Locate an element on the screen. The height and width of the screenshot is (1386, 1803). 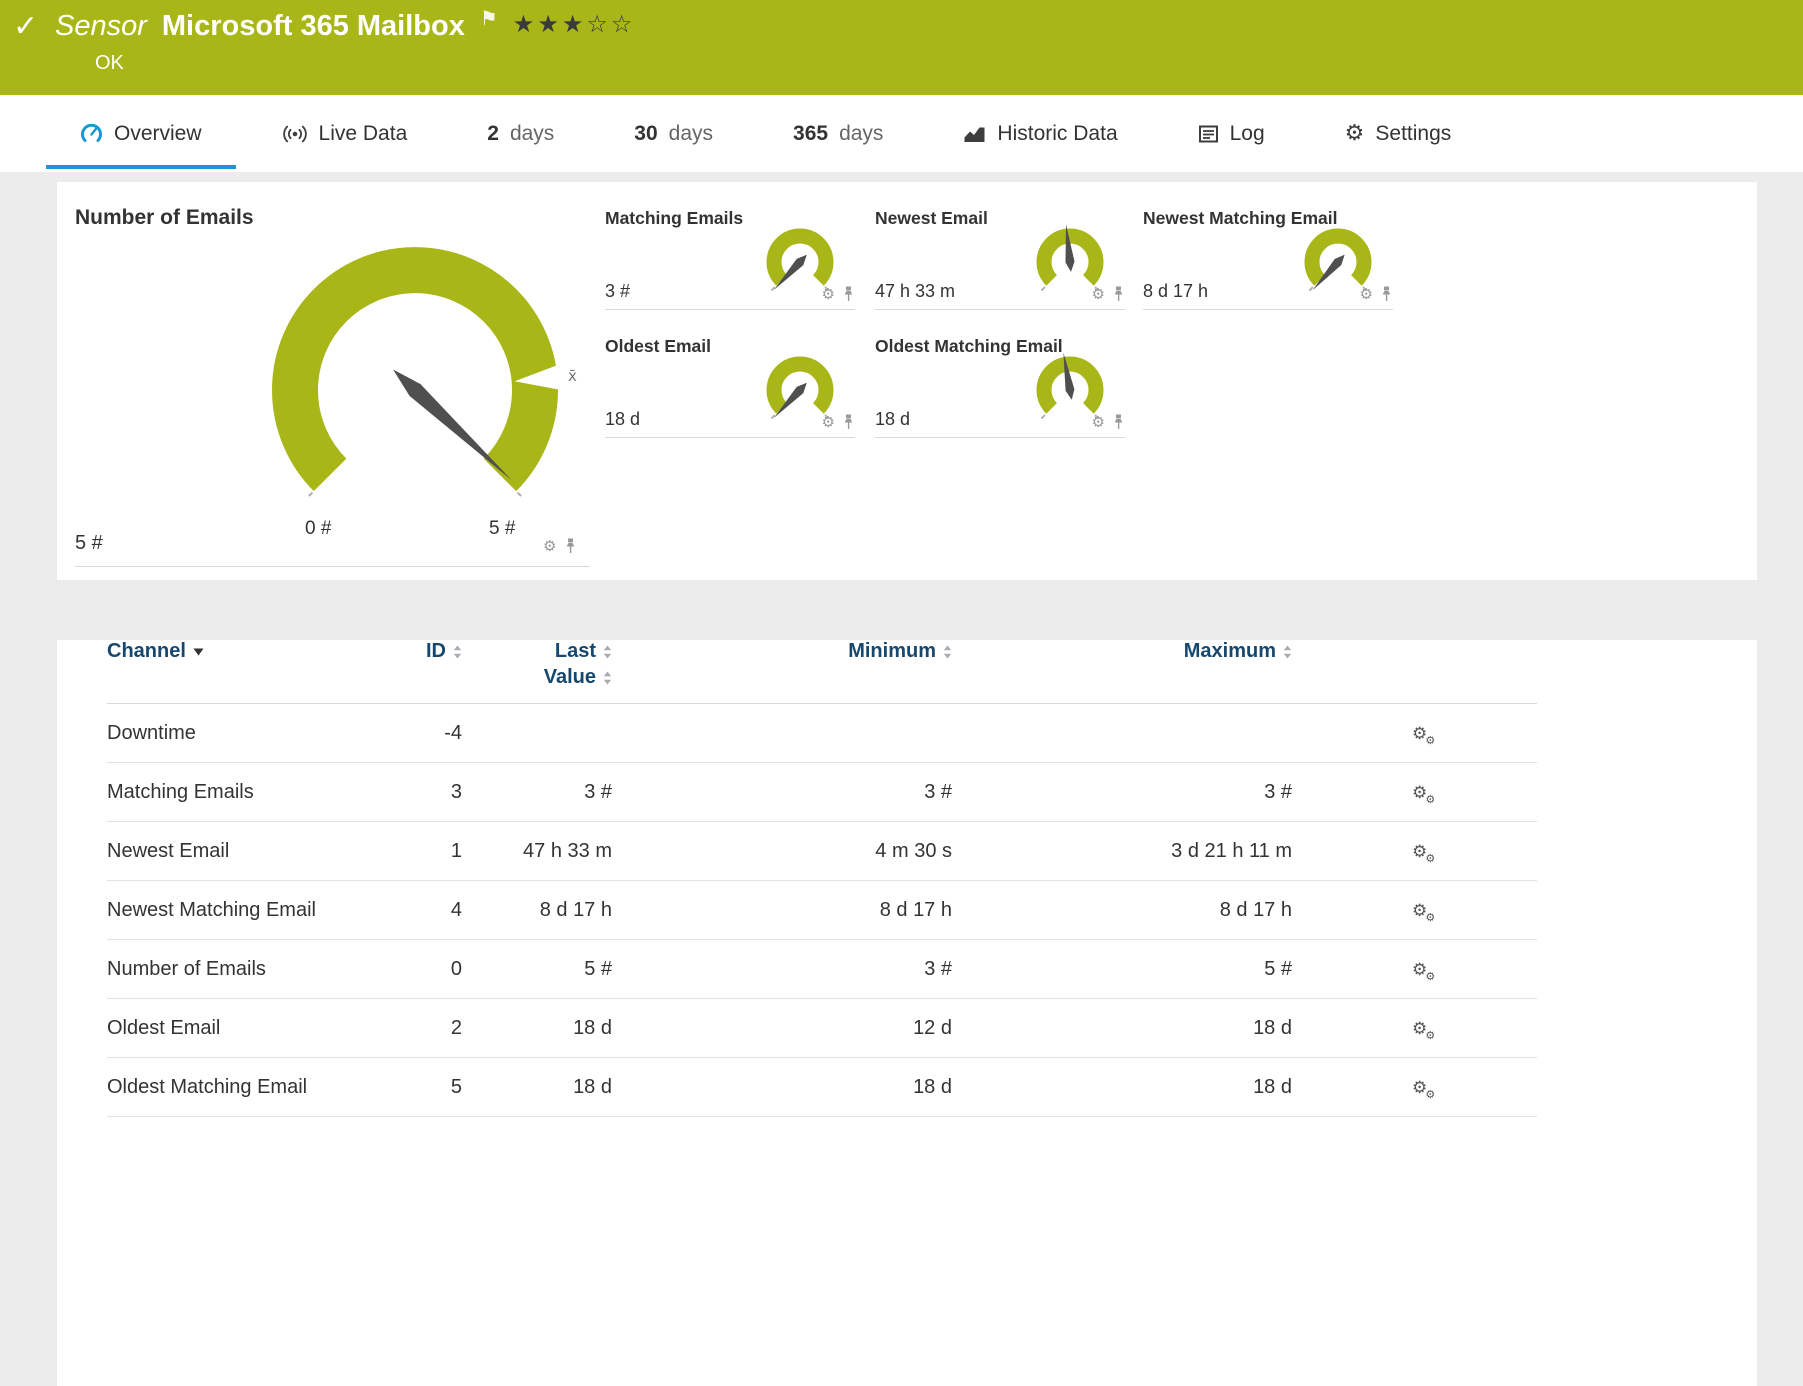
tab-number: 365 is located at coordinates (811, 133).